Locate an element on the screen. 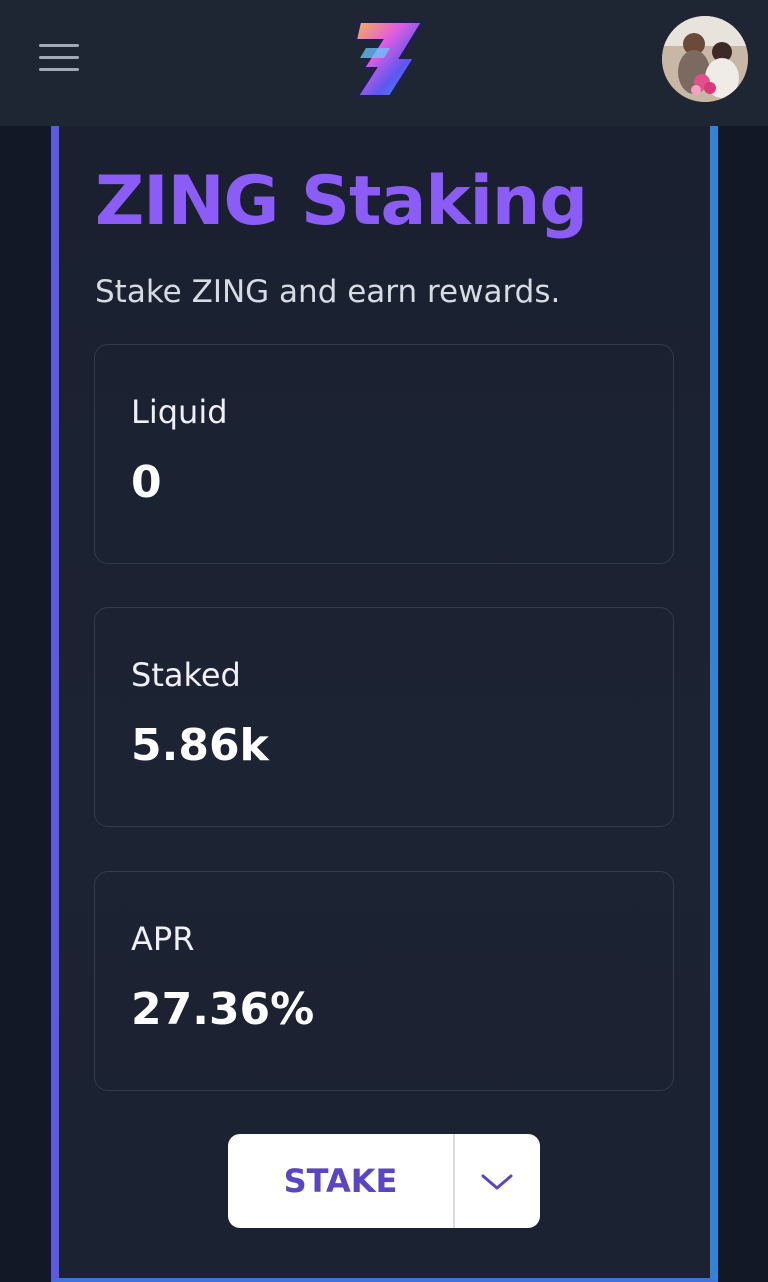  stat-label: APR is located at coordinates (163, 939).